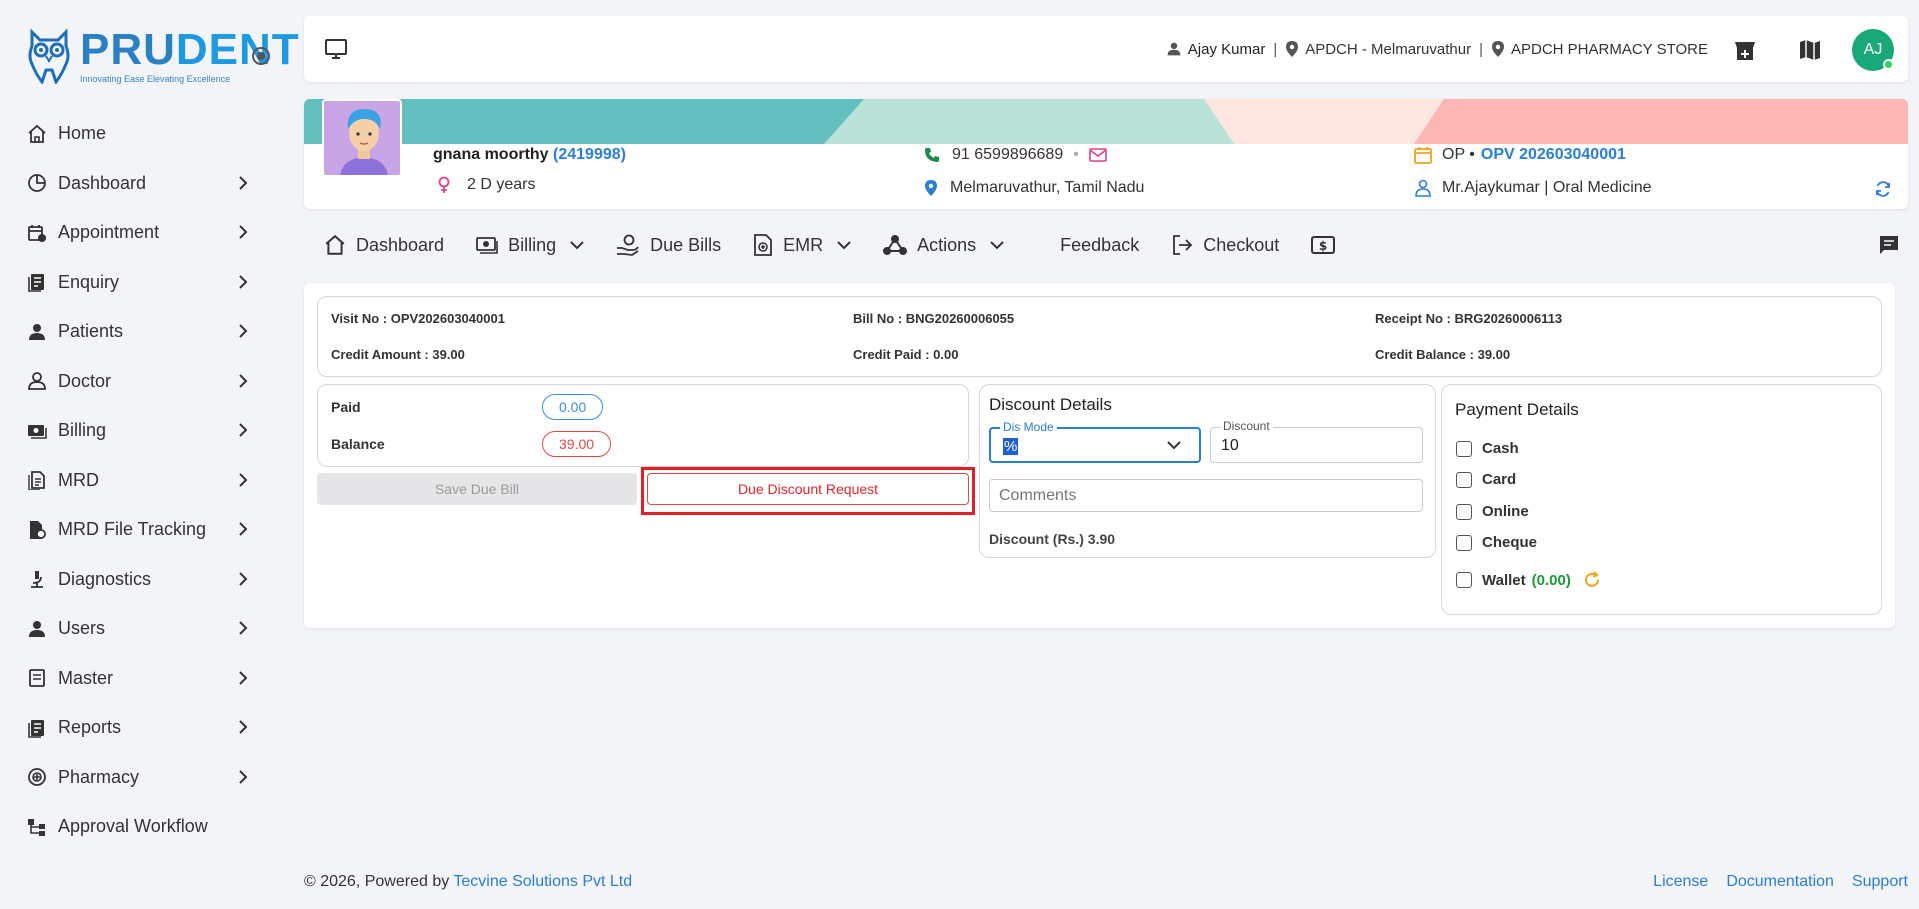 This screenshot has width=1919, height=909. I want to click on sidebar-item-mrd: MRD, so click(145, 481).